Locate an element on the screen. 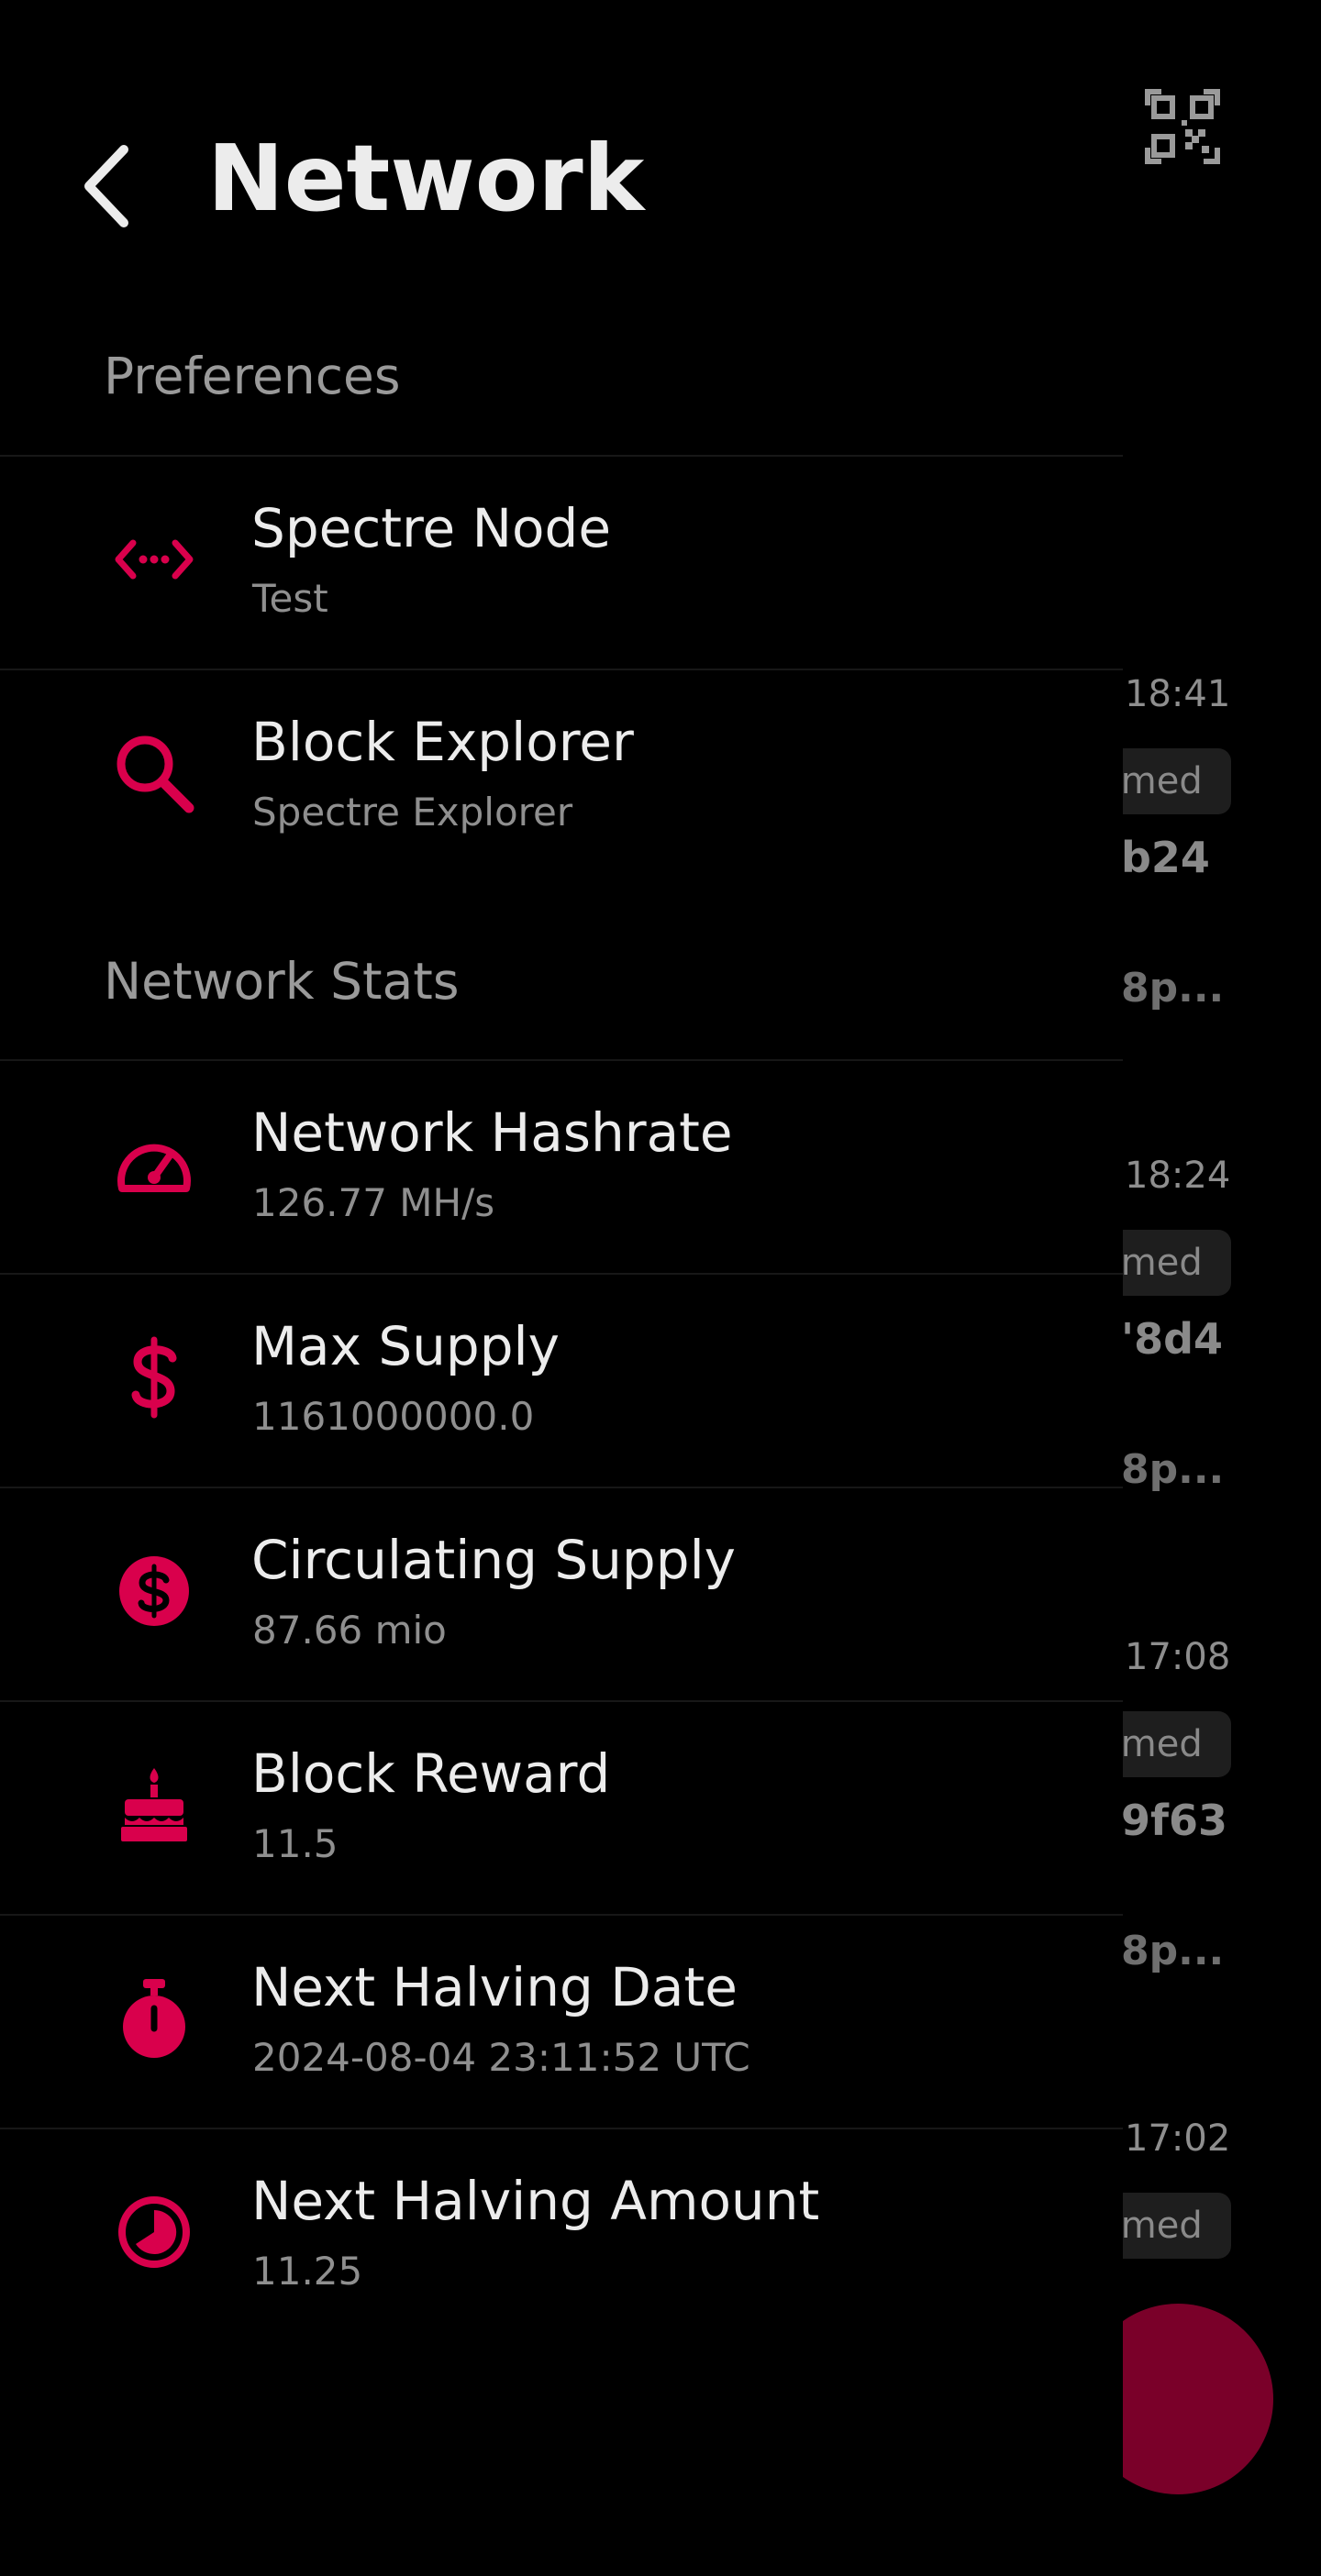  stat-item-title: Next Halving Amount is located at coordinates (535, 2201).